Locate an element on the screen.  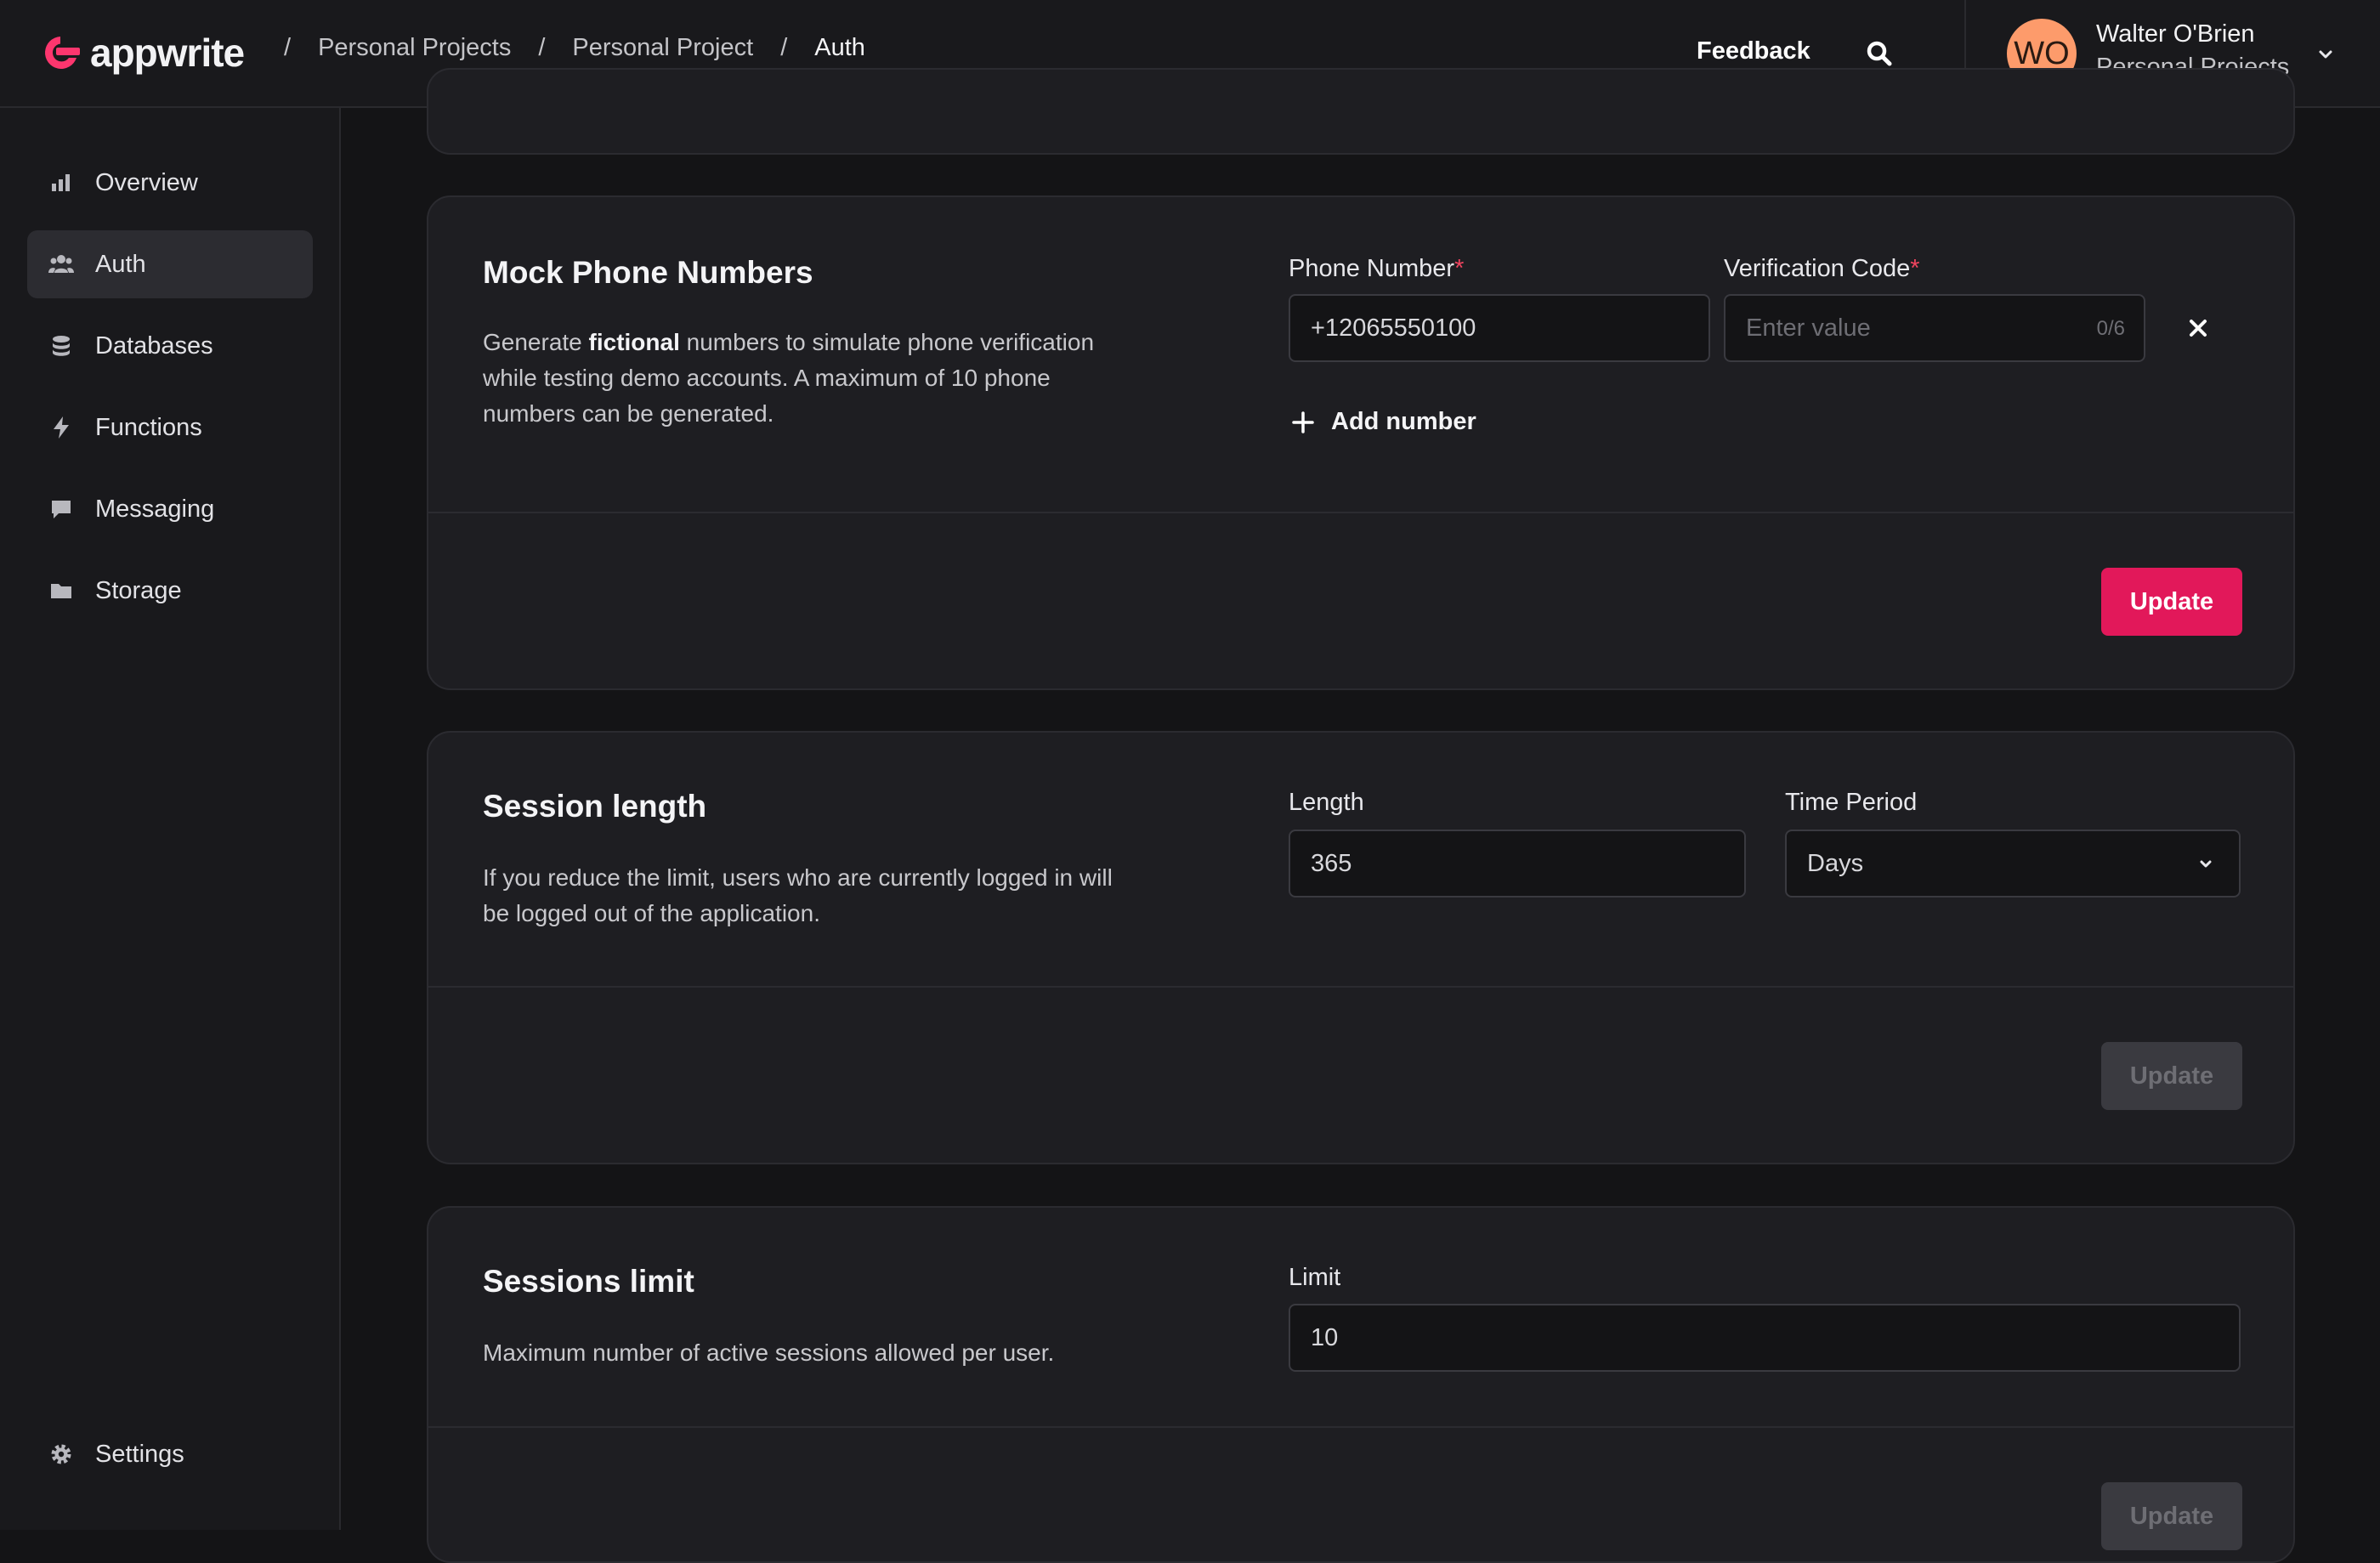
sidebar-item-functions: Functions is located at coordinates (170, 428).